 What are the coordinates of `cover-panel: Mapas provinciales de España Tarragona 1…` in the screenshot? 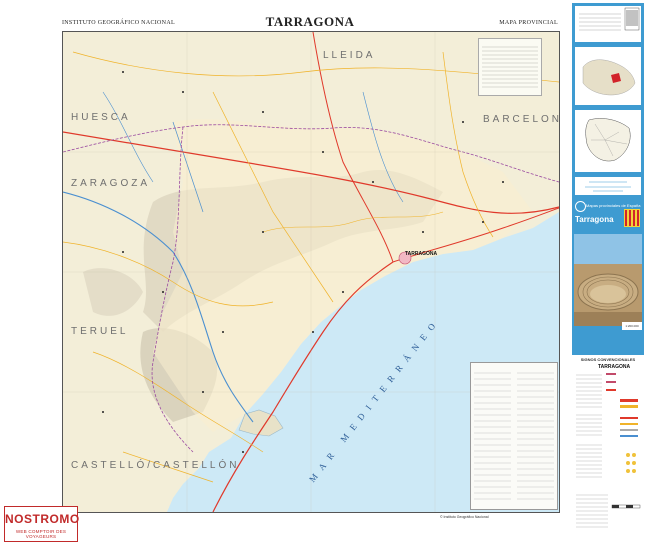 It's located at (608, 179).